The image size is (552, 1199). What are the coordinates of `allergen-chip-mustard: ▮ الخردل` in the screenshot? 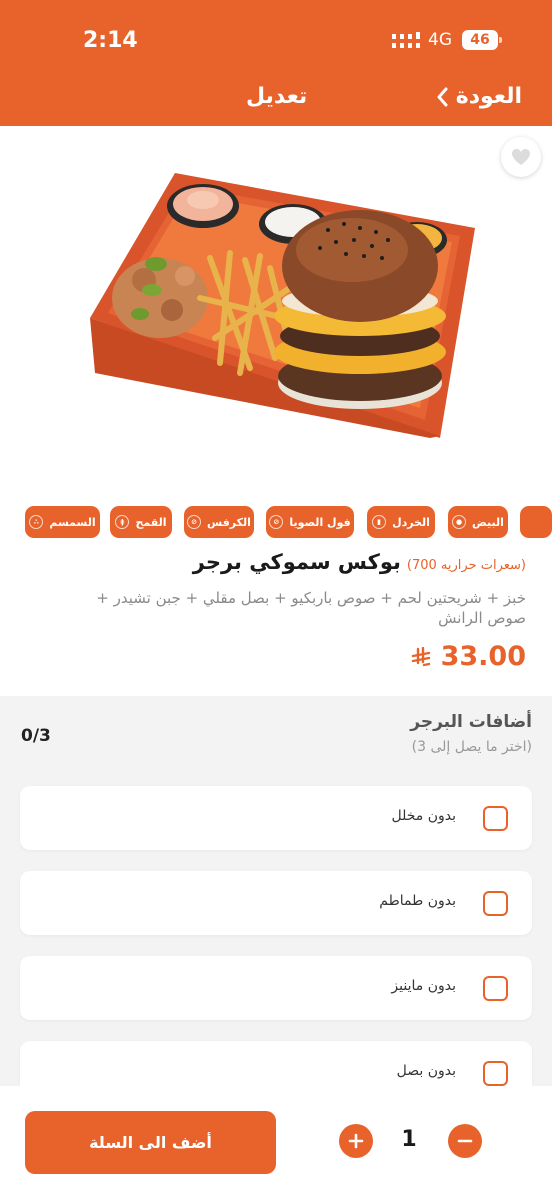 It's located at (401, 522).